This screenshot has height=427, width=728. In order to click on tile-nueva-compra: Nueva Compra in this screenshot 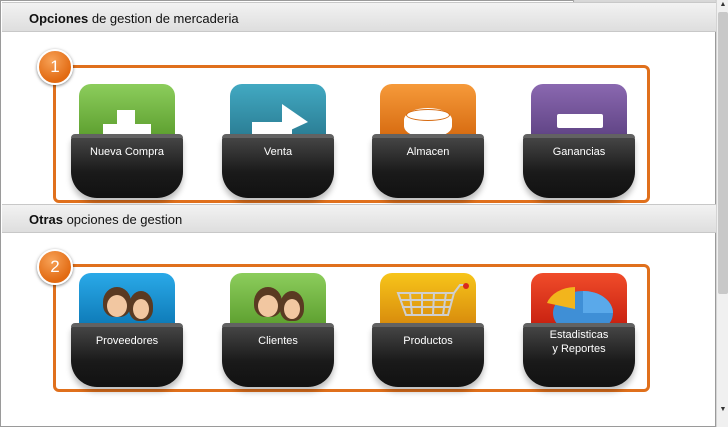, I will do `click(127, 141)`.